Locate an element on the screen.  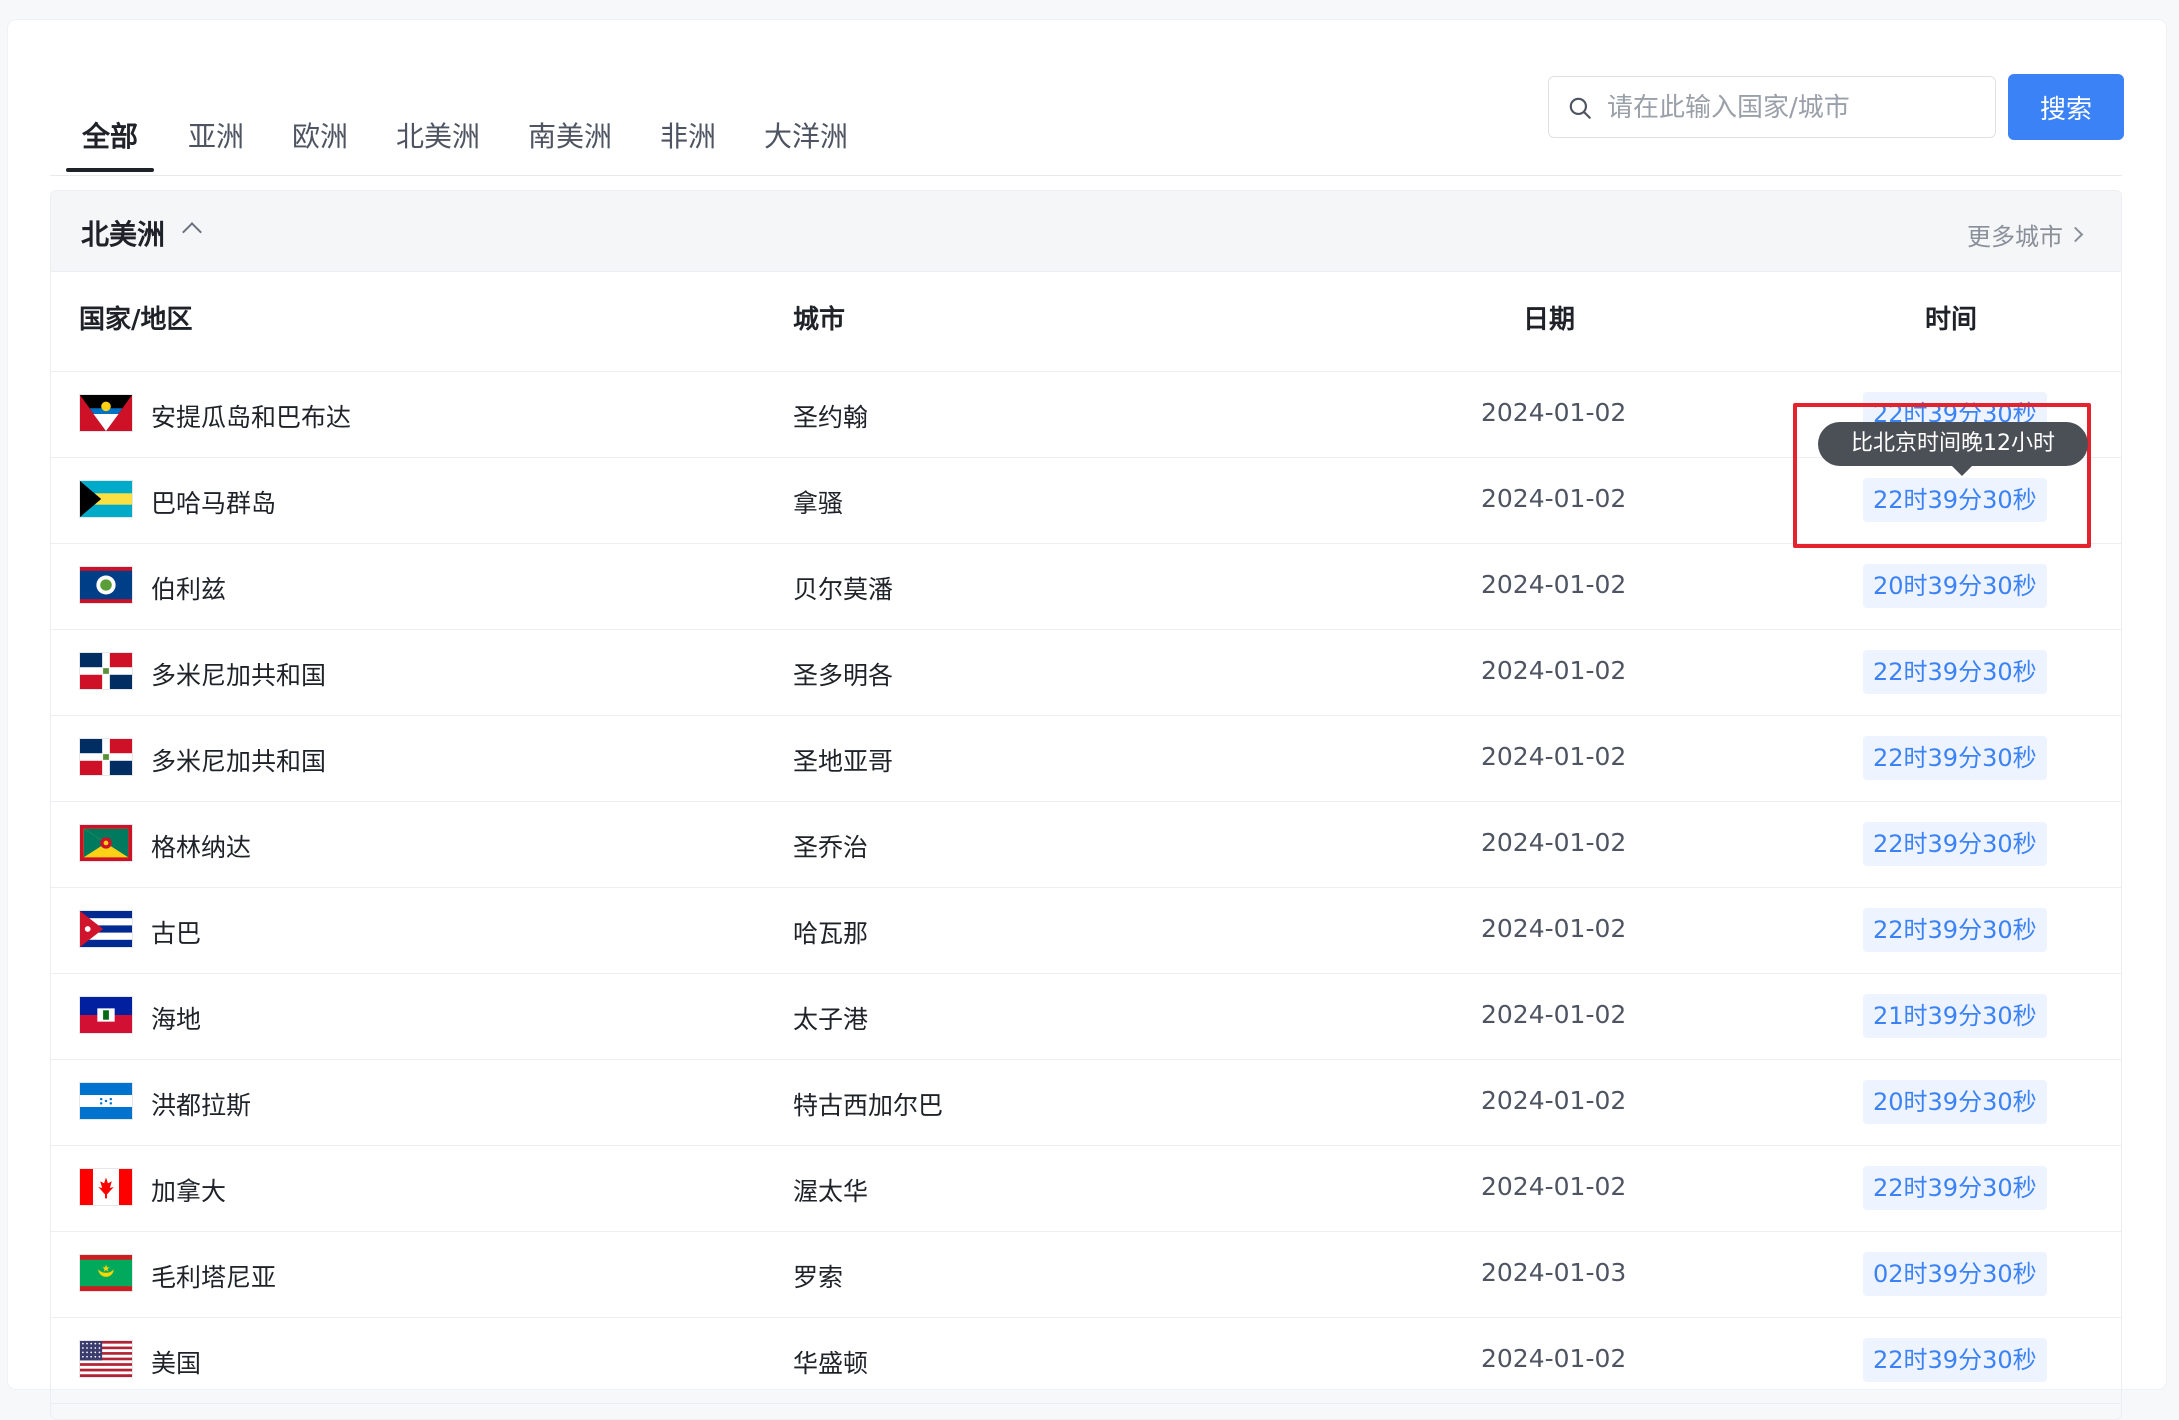
country-name: 加拿大 is located at coordinates (189, 1191).